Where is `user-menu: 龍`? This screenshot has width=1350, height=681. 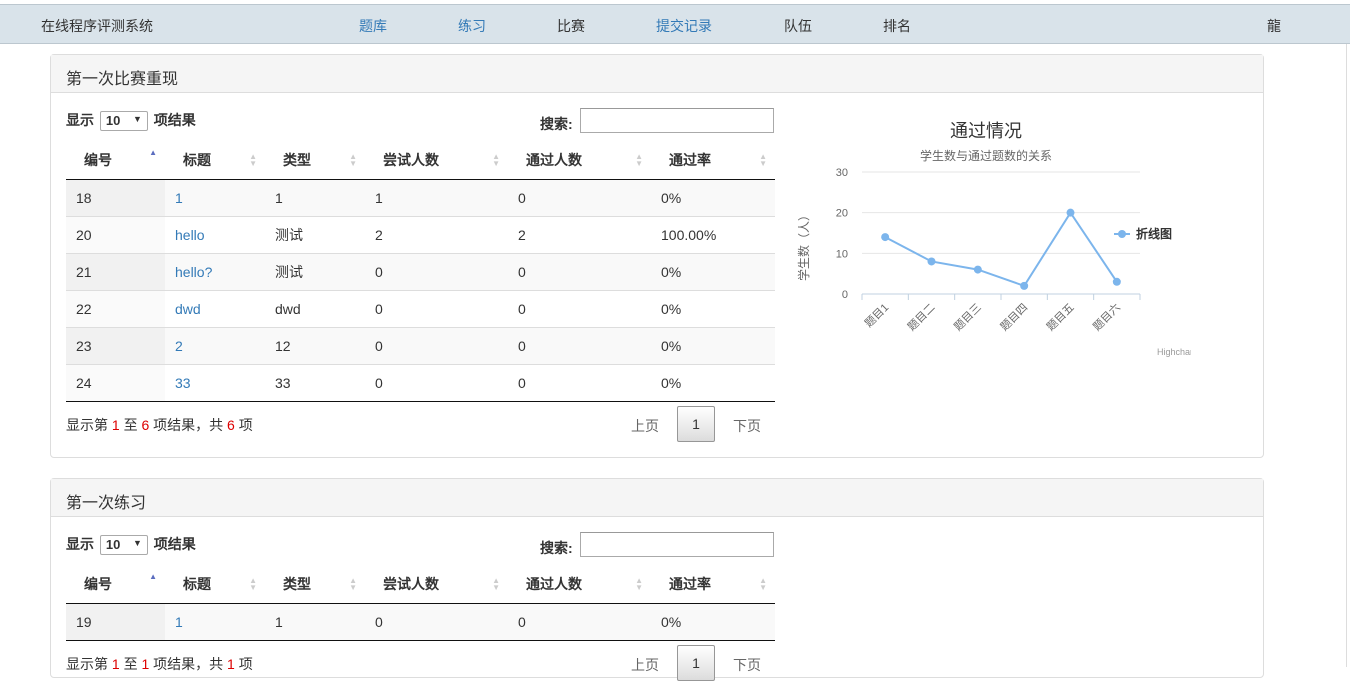 user-menu: 龍 is located at coordinates (1274, 26).